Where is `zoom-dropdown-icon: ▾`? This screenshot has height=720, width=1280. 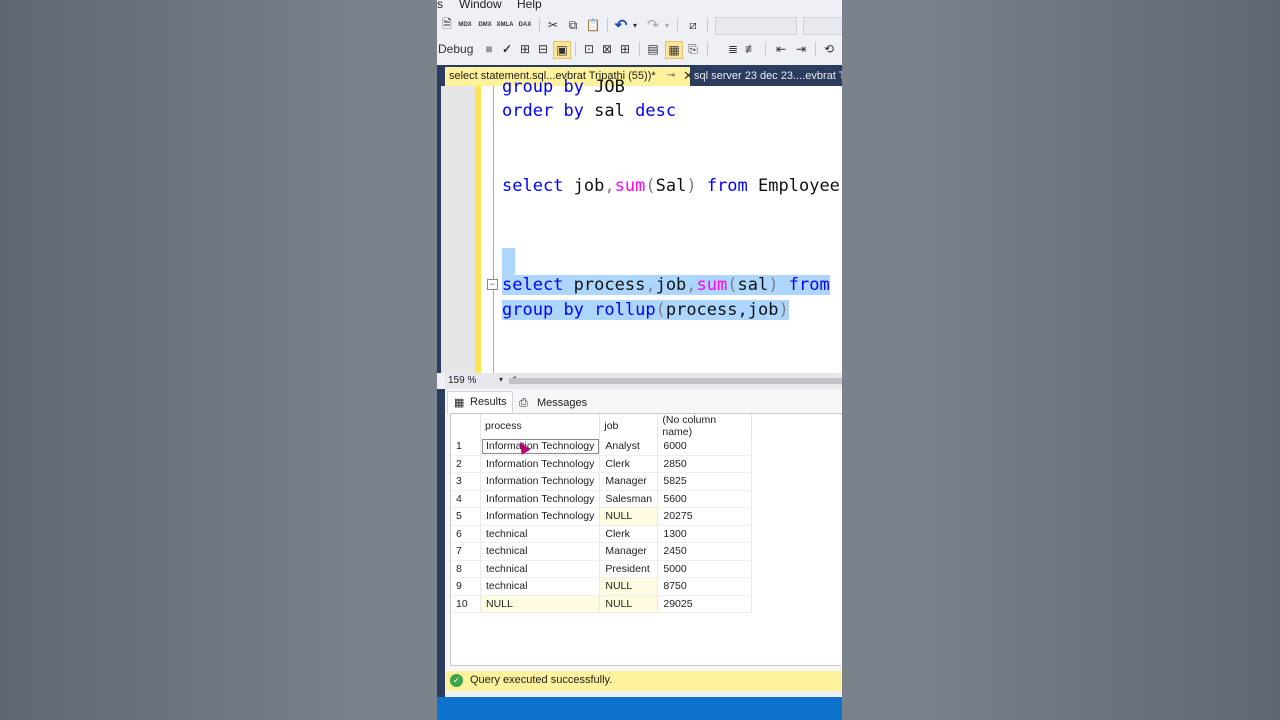
zoom-dropdown-icon: ▾ is located at coordinates (501, 379).